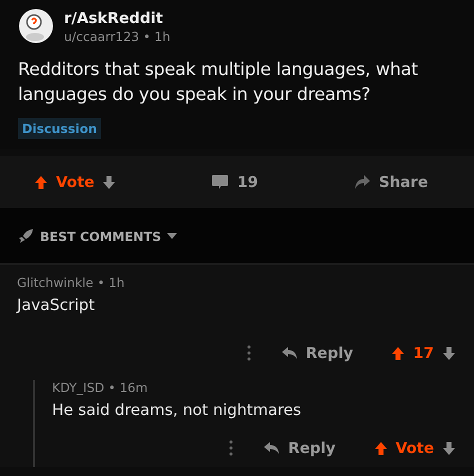 Image resolution: width=474 pixels, height=476 pixels. What do you see at coordinates (98, 236) in the screenshot?
I see `sort-dropdown: BEST COMMENTS` at bounding box center [98, 236].